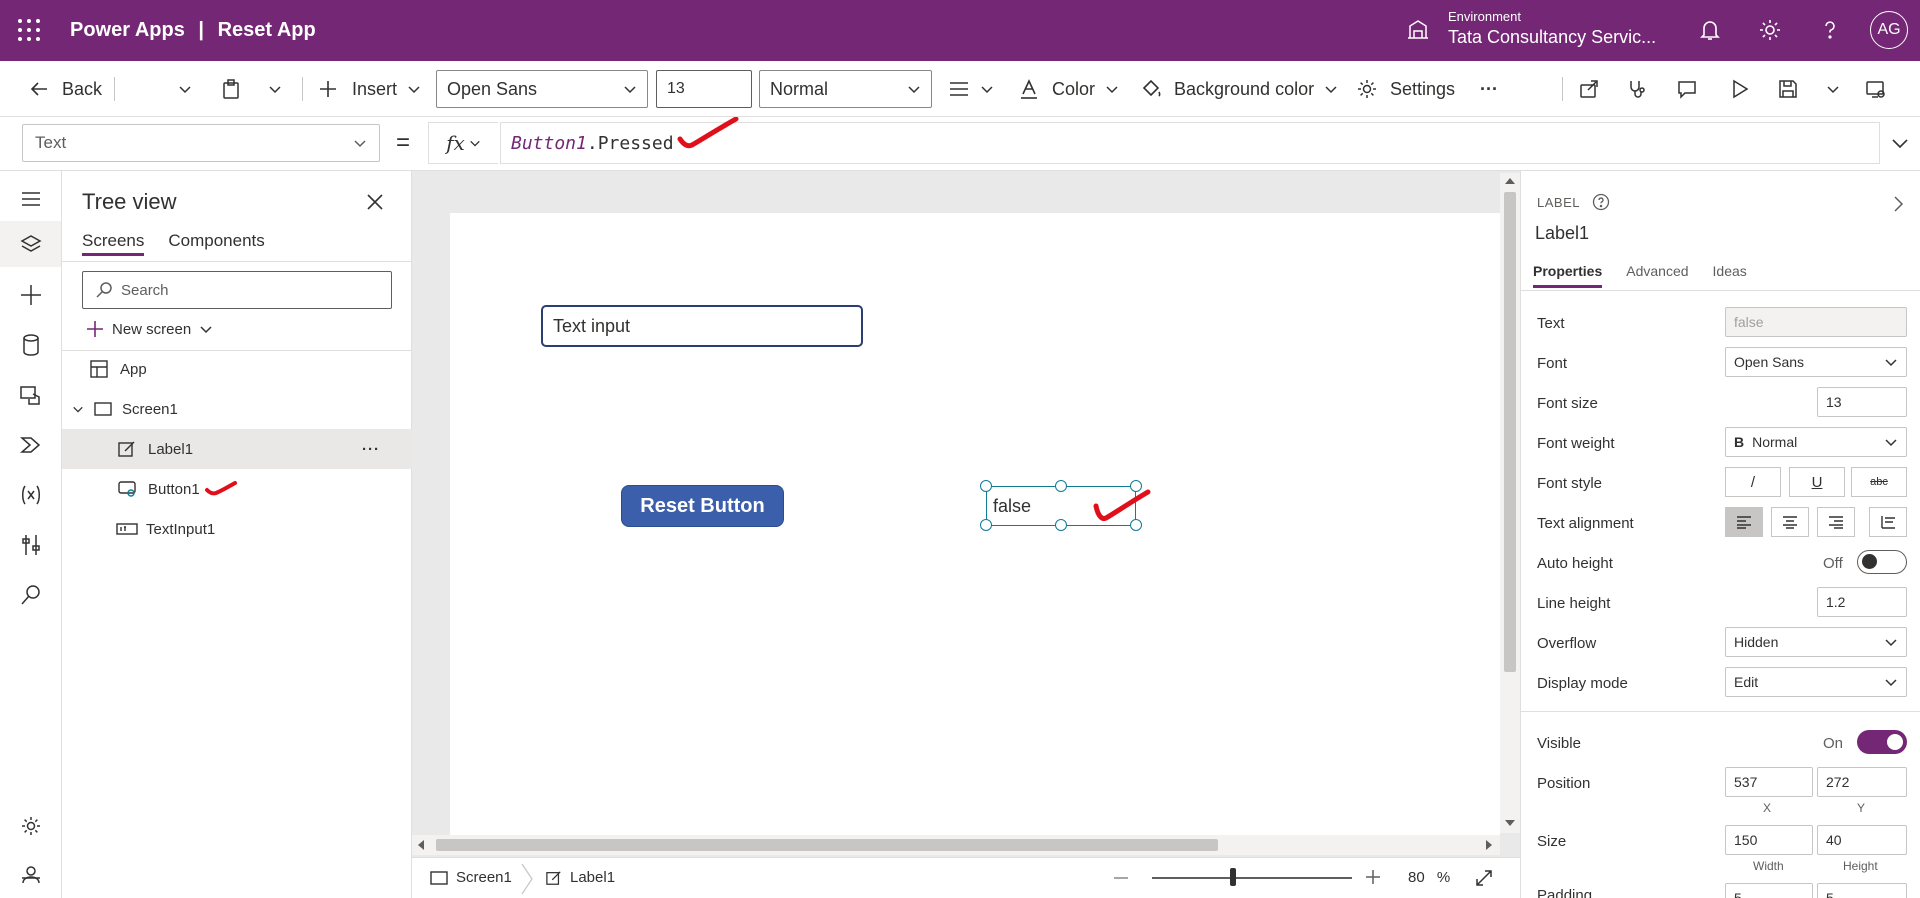 This screenshot has height=898, width=1920. Describe the element at coordinates (971, 89) in the screenshot. I see `text-align-button` at that location.